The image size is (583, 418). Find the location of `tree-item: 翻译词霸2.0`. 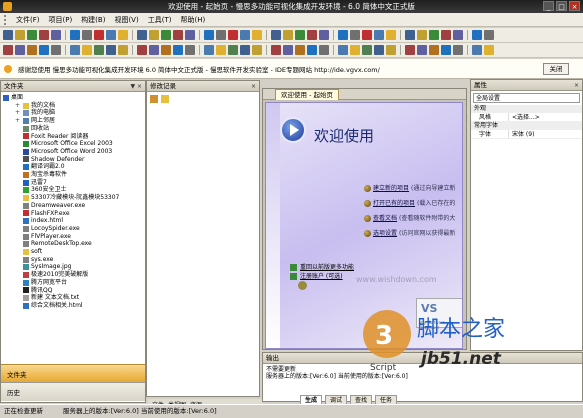

tree-item: 翻译词霸2.0 is located at coordinates (74, 167).